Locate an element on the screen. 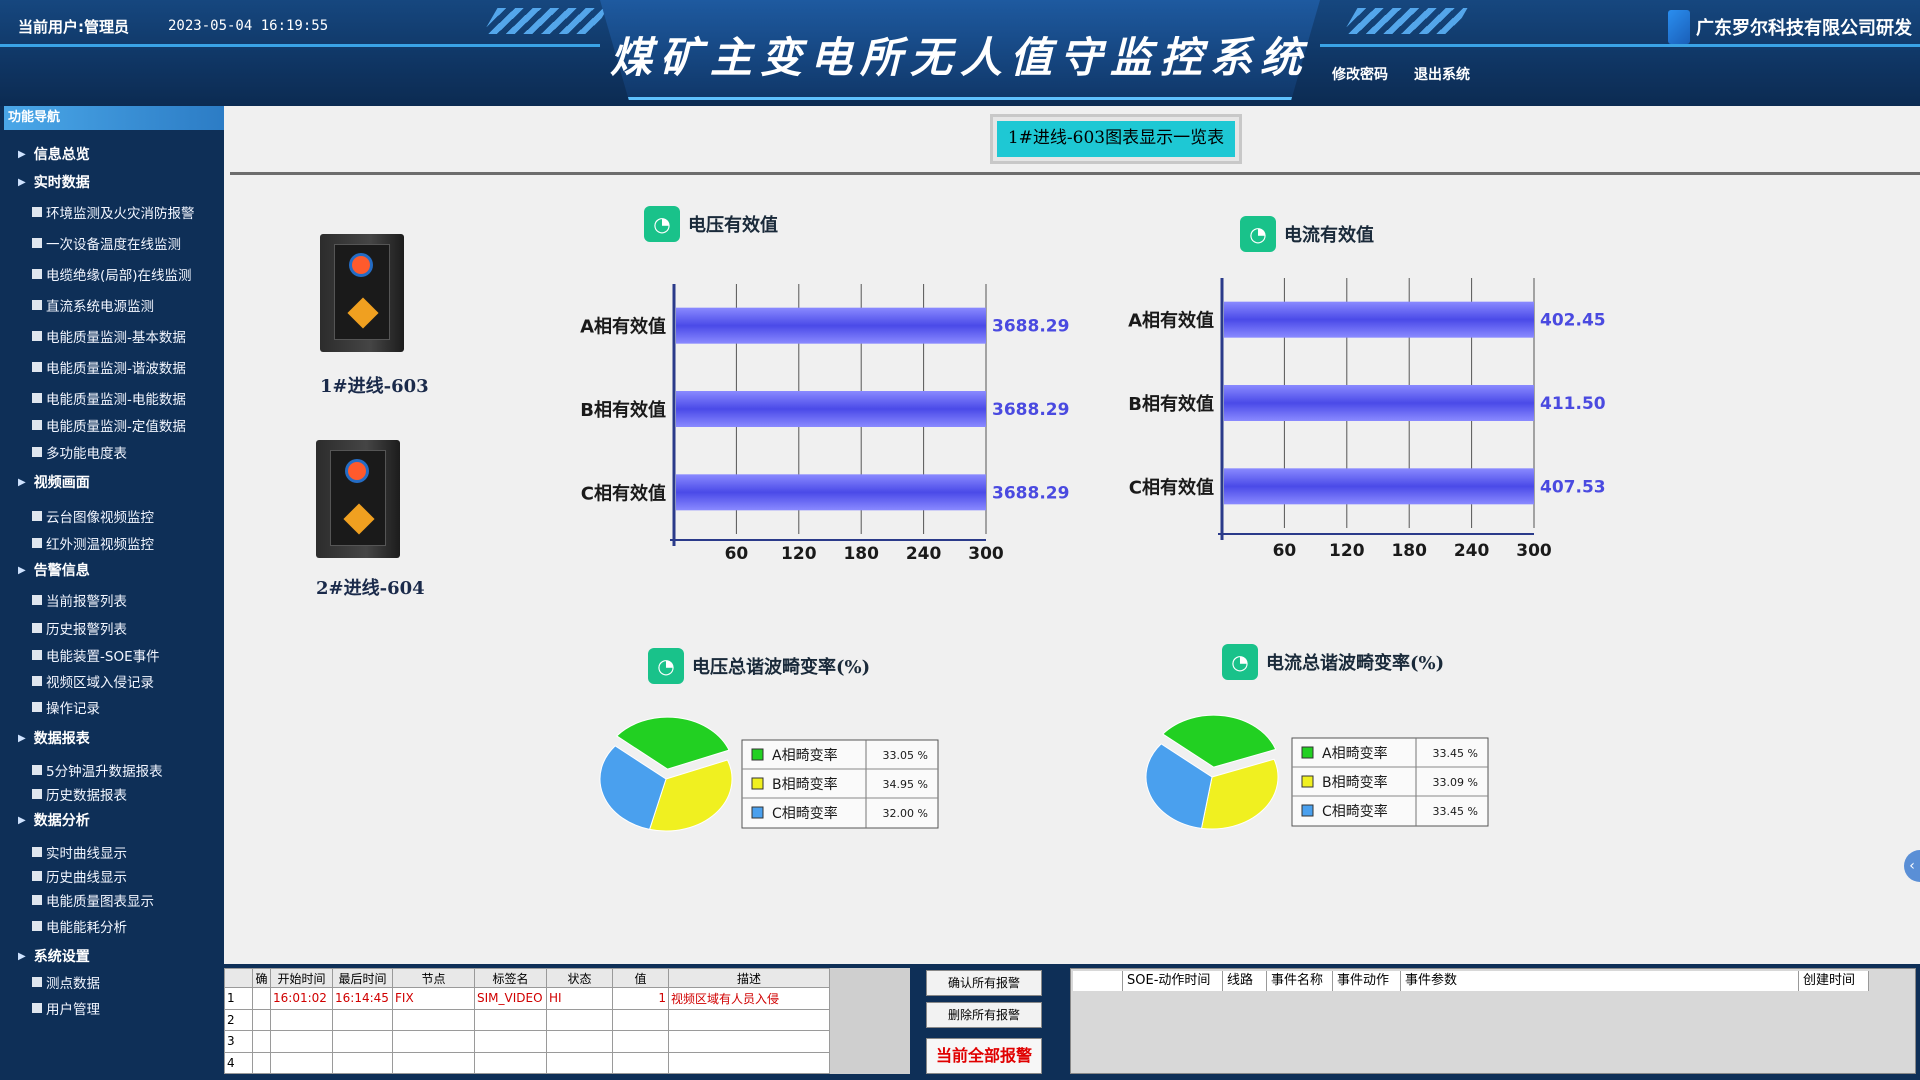 This screenshot has height=1080, width=1920. row-tag is located at coordinates (510, 1019).